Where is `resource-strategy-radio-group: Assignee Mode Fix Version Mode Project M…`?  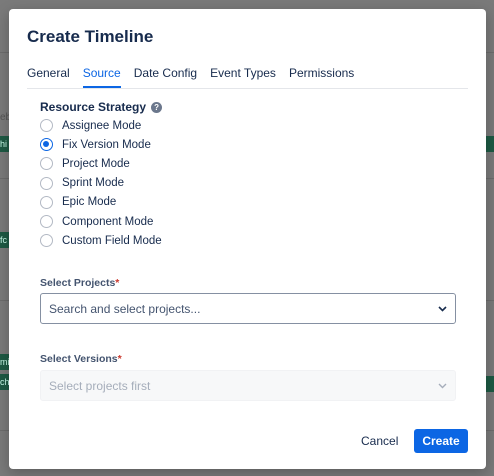 resource-strategy-radio-group: Assignee Mode Fix Version Mode Project M… is located at coordinates (101, 183).